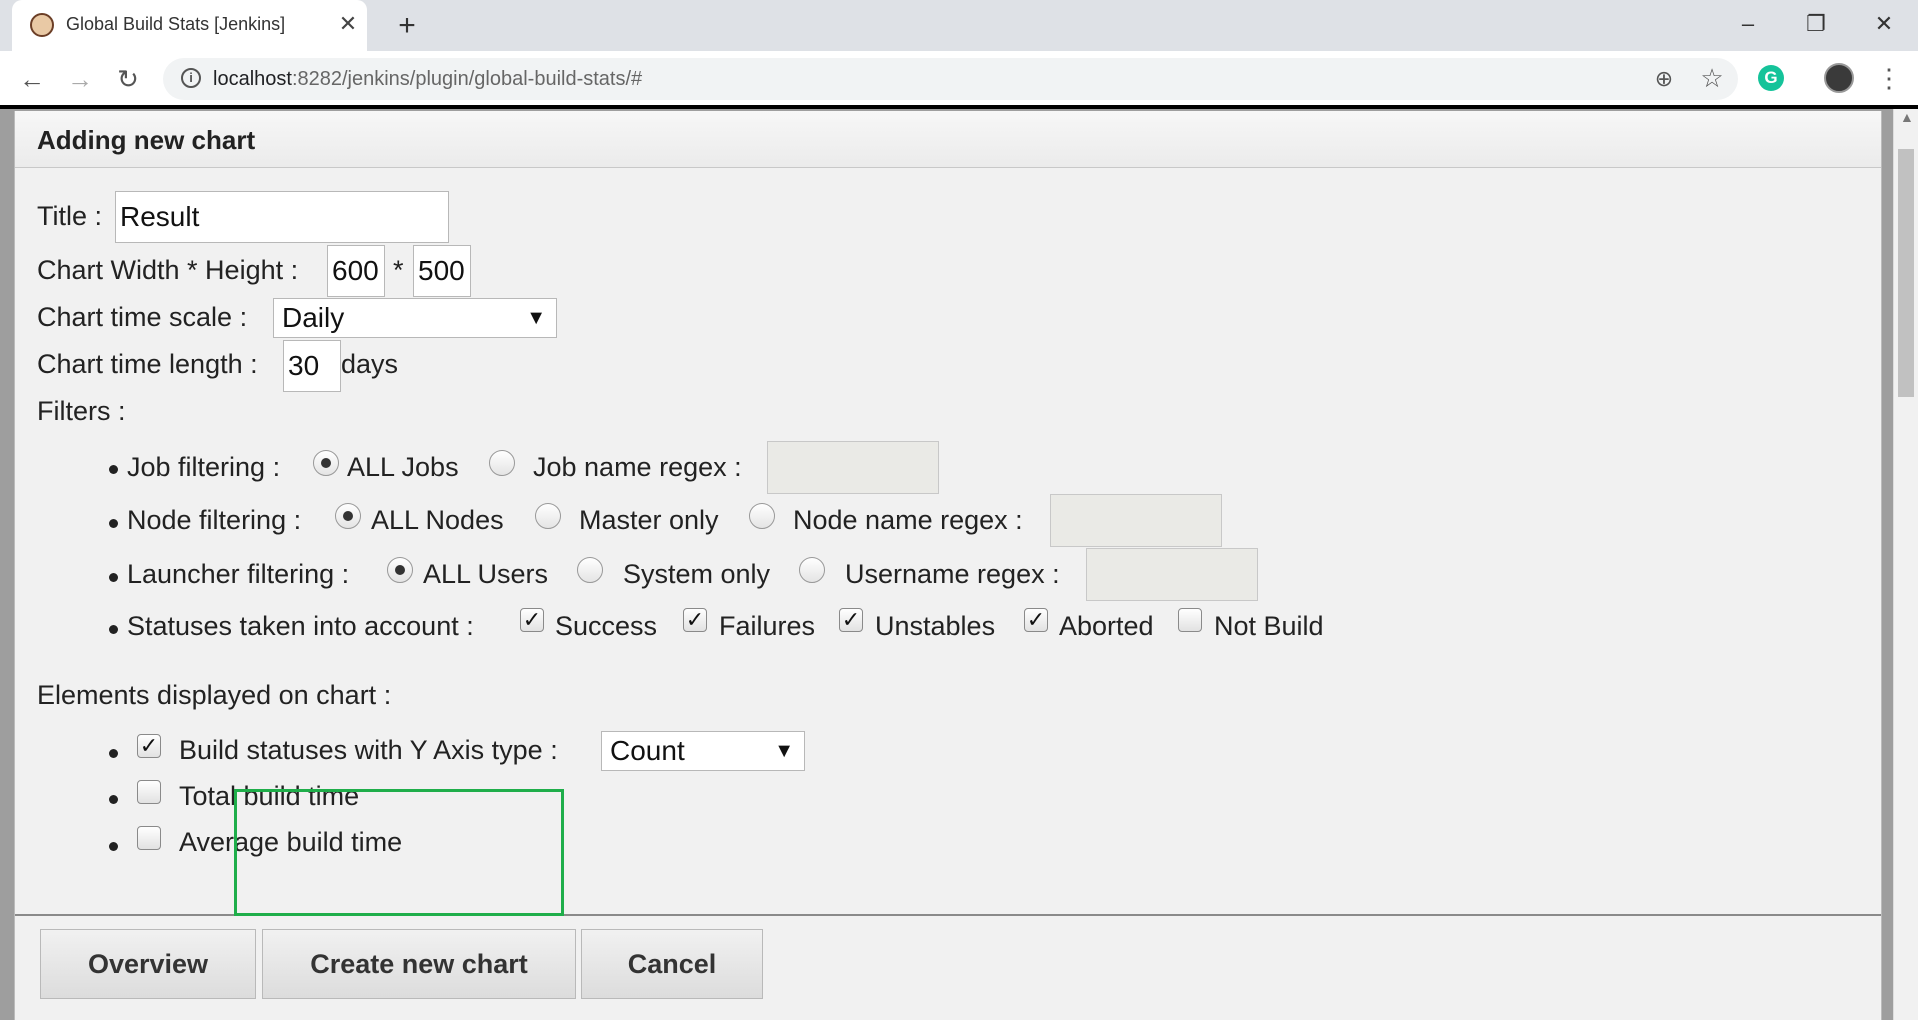 The width and height of the screenshot is (1918, 1020). What do you see at coordinates (1907, 117) in the screenshot?
I see `scroll-up-arrow-icon: ▲` at bounding box center [1907, 117].